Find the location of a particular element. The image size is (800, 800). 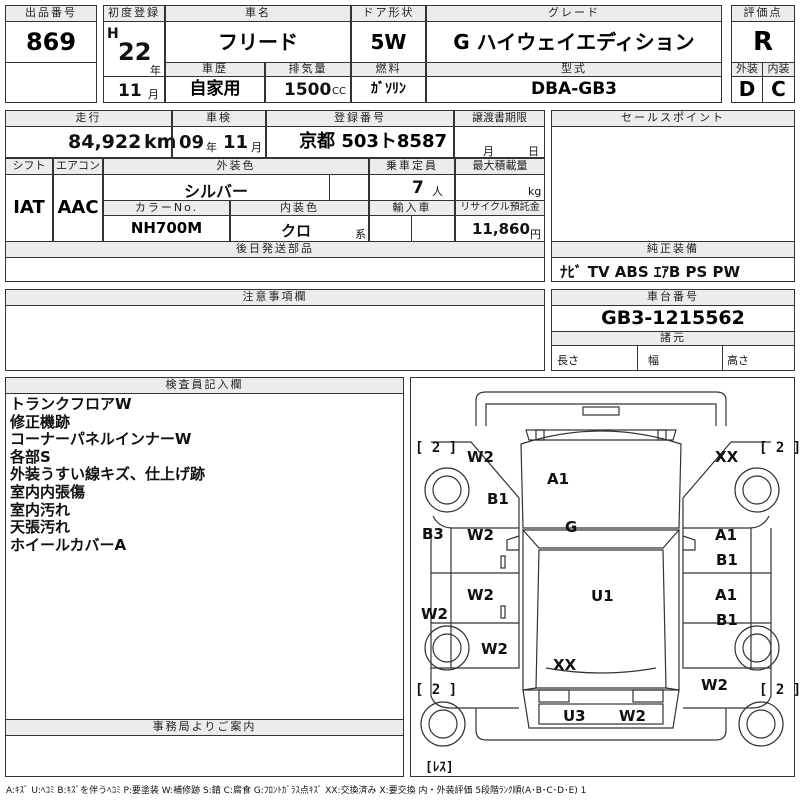

model-value: DBA-GB3 is located at coordinates (574, 89).